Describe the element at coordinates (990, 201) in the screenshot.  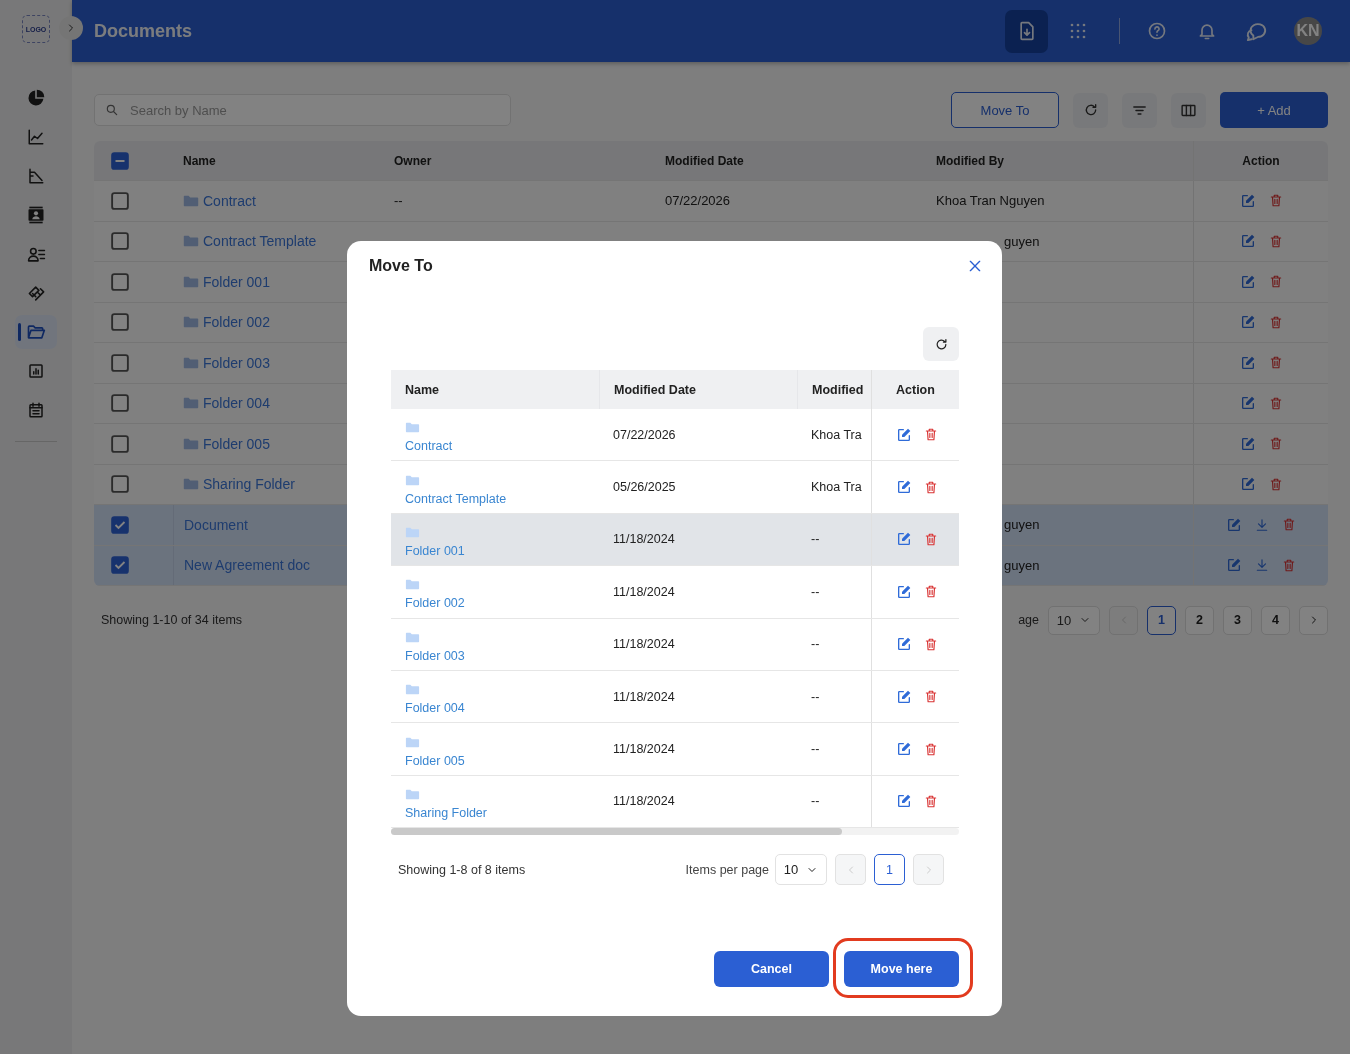
I see `table-cell: Khoa Tran Nguyen` at that location.